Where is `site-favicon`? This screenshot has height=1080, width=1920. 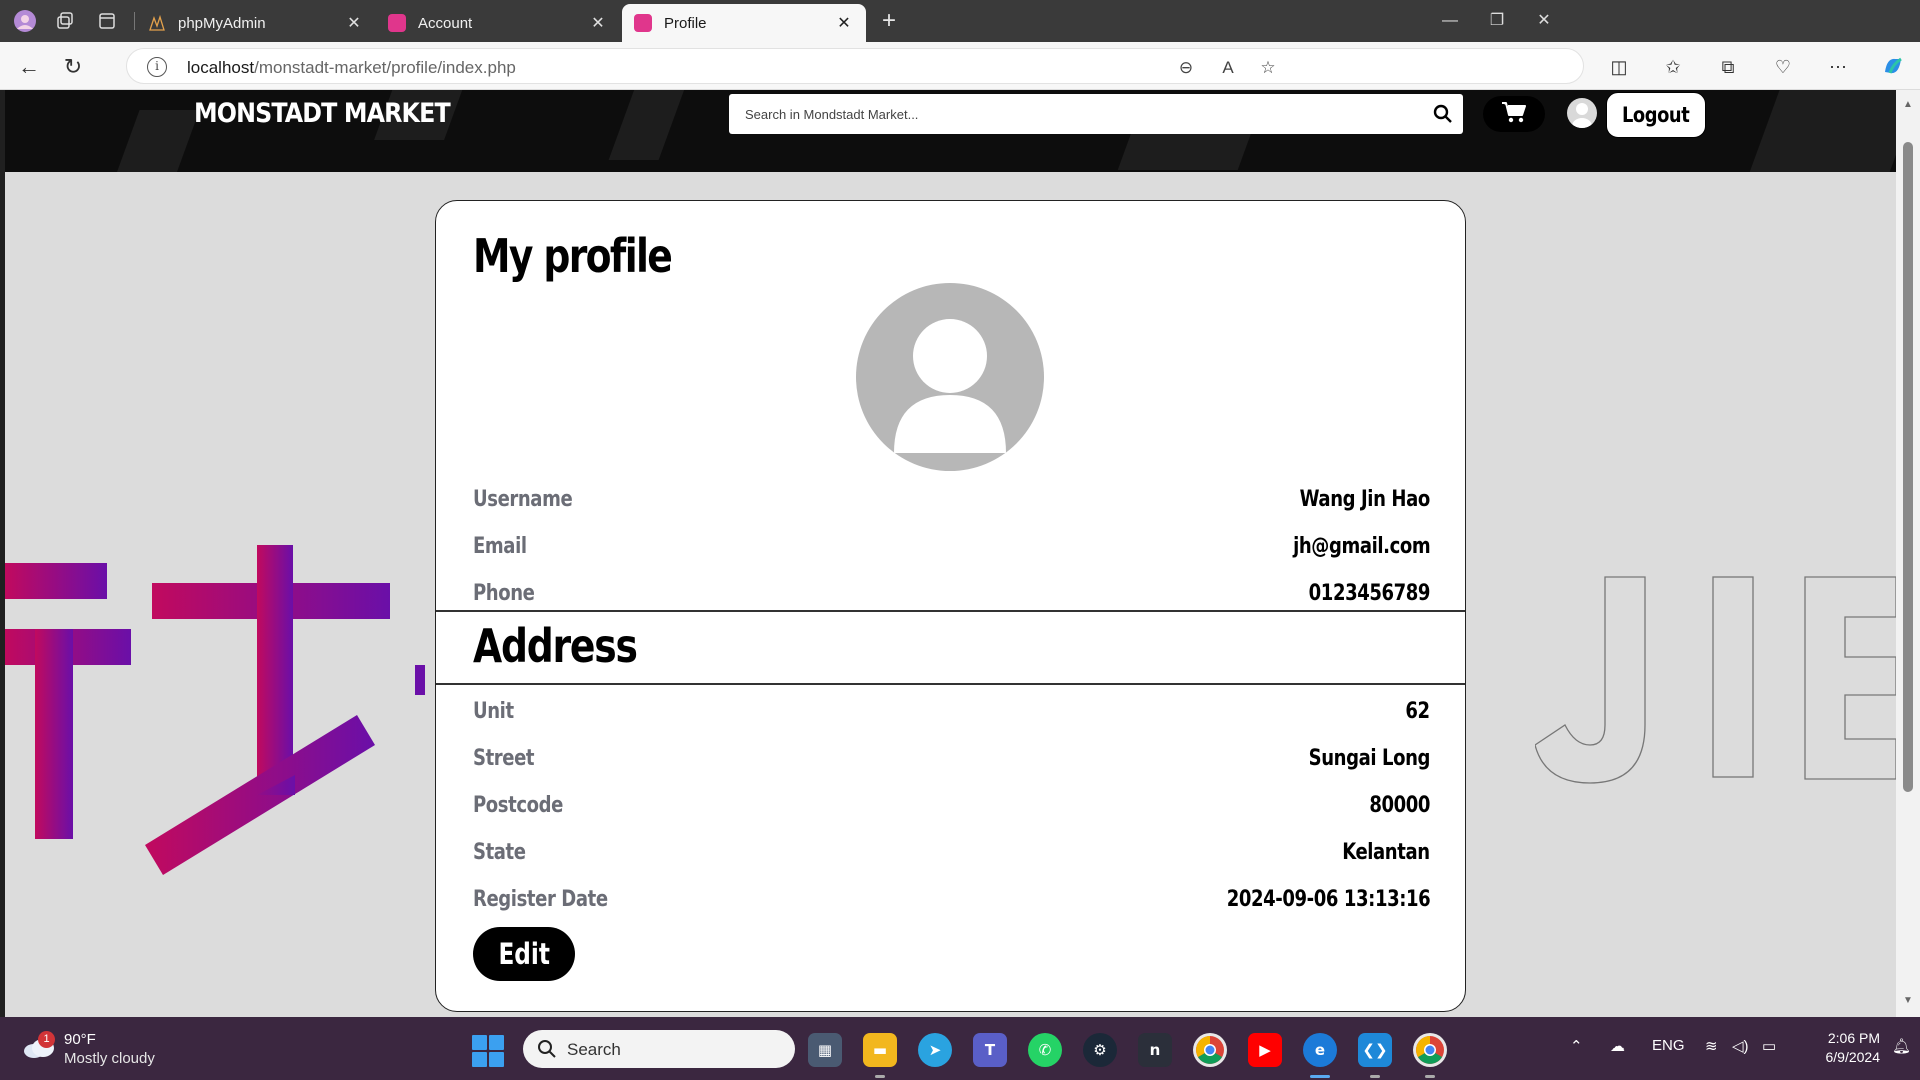 site-favicon is located at coordinates (643, 23).